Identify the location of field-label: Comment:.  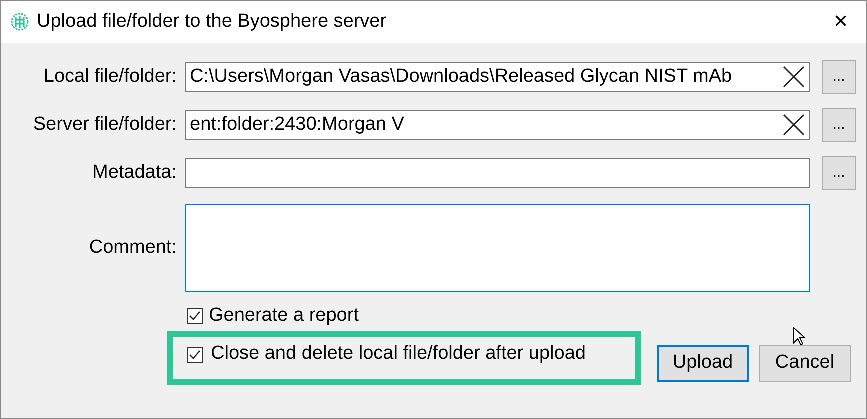
(132, 248).